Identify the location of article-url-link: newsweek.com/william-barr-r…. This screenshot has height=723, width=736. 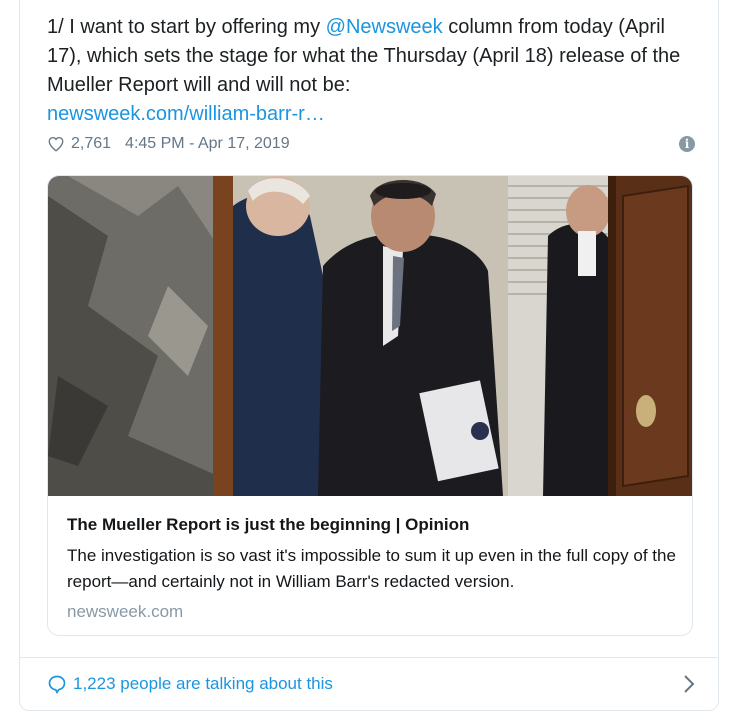
(186, 114).